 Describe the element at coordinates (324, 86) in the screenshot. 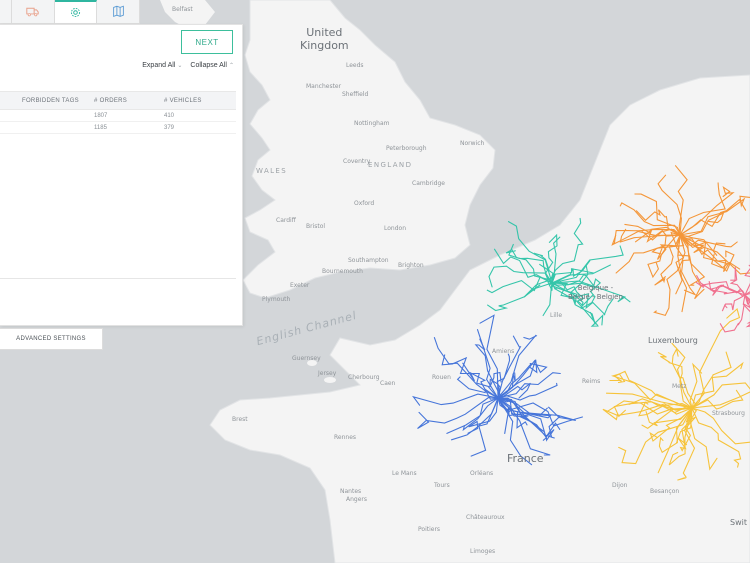

I see `map-city-label: Manchester` at that location.